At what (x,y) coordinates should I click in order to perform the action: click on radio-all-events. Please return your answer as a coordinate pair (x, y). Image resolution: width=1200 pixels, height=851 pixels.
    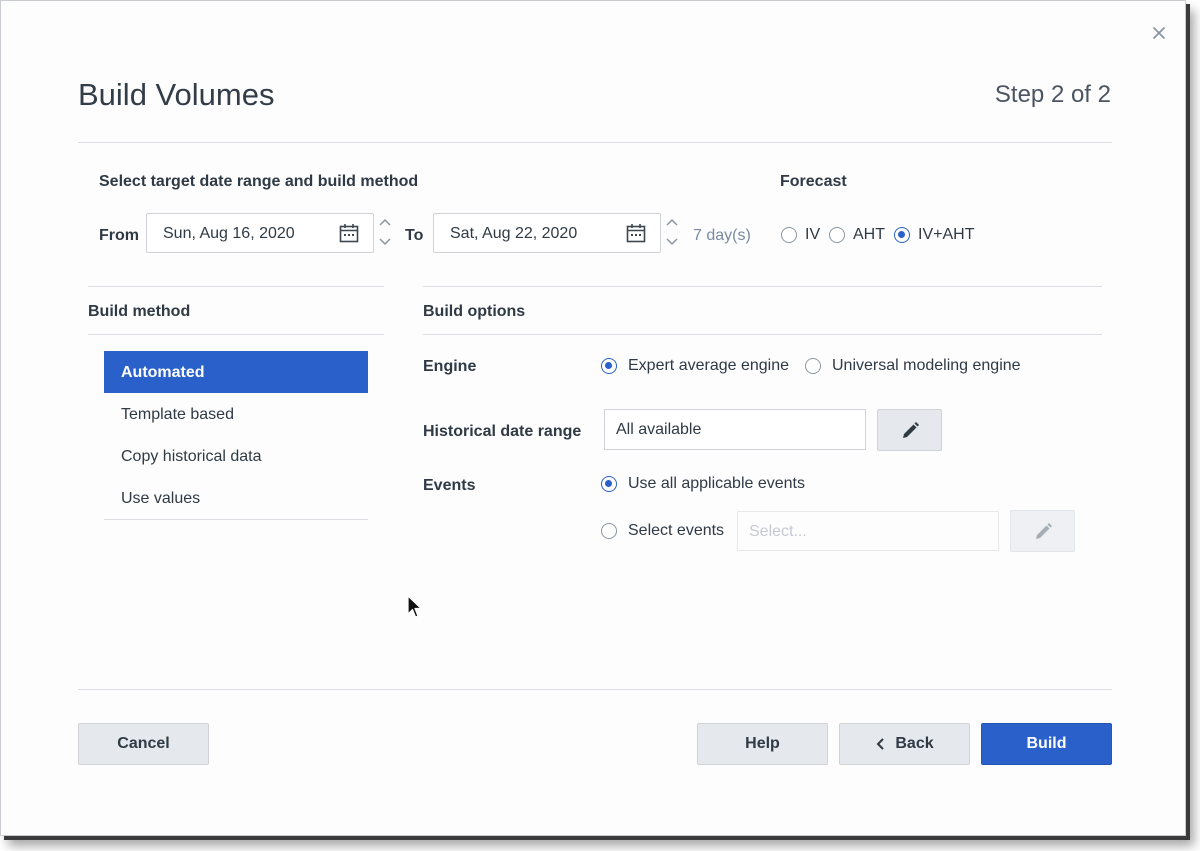
    Looking at the image, I should click on (609, 484).